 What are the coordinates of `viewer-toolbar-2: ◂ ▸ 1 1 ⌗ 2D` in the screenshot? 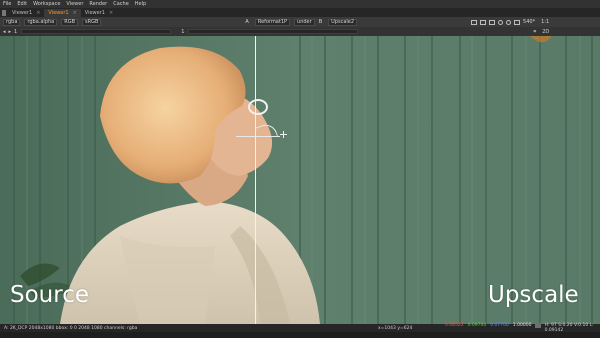 It's located at (300, 31).